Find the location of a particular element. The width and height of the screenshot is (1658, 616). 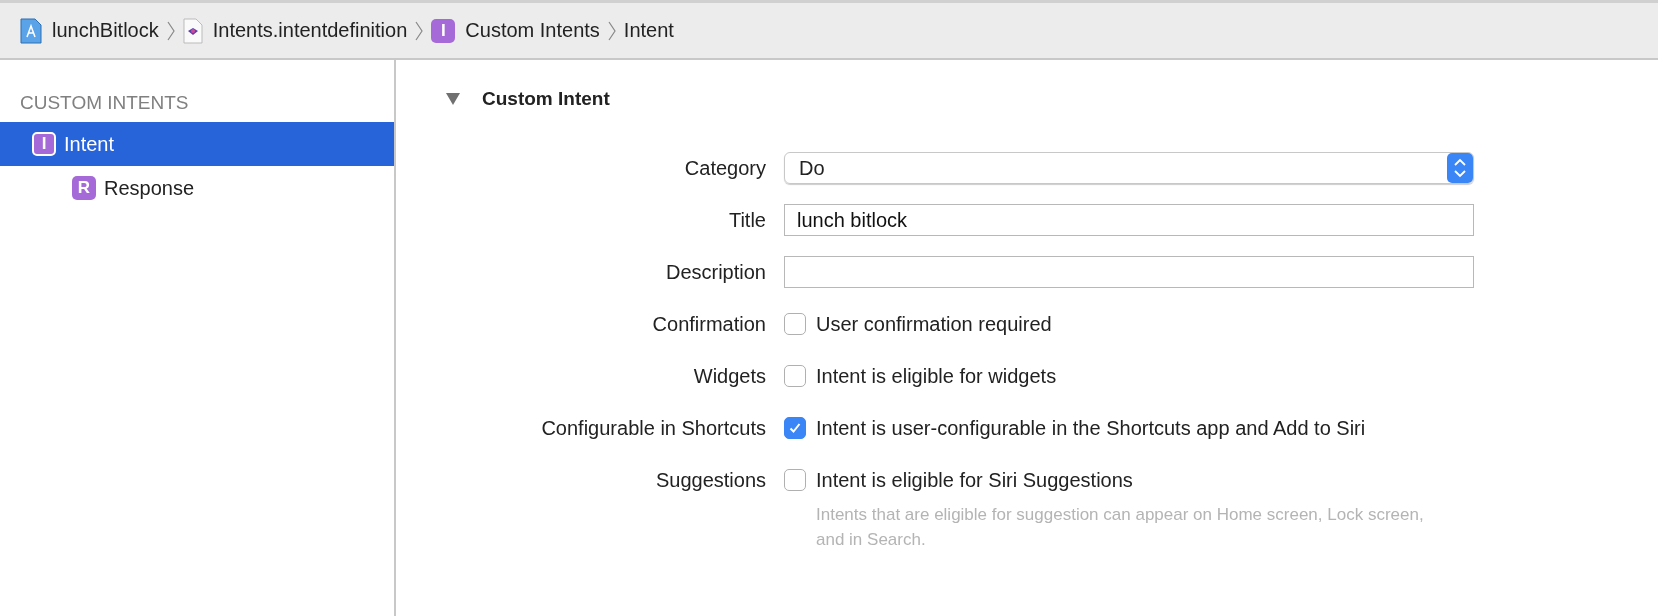

document-icon is located at coordinates (31, 30).